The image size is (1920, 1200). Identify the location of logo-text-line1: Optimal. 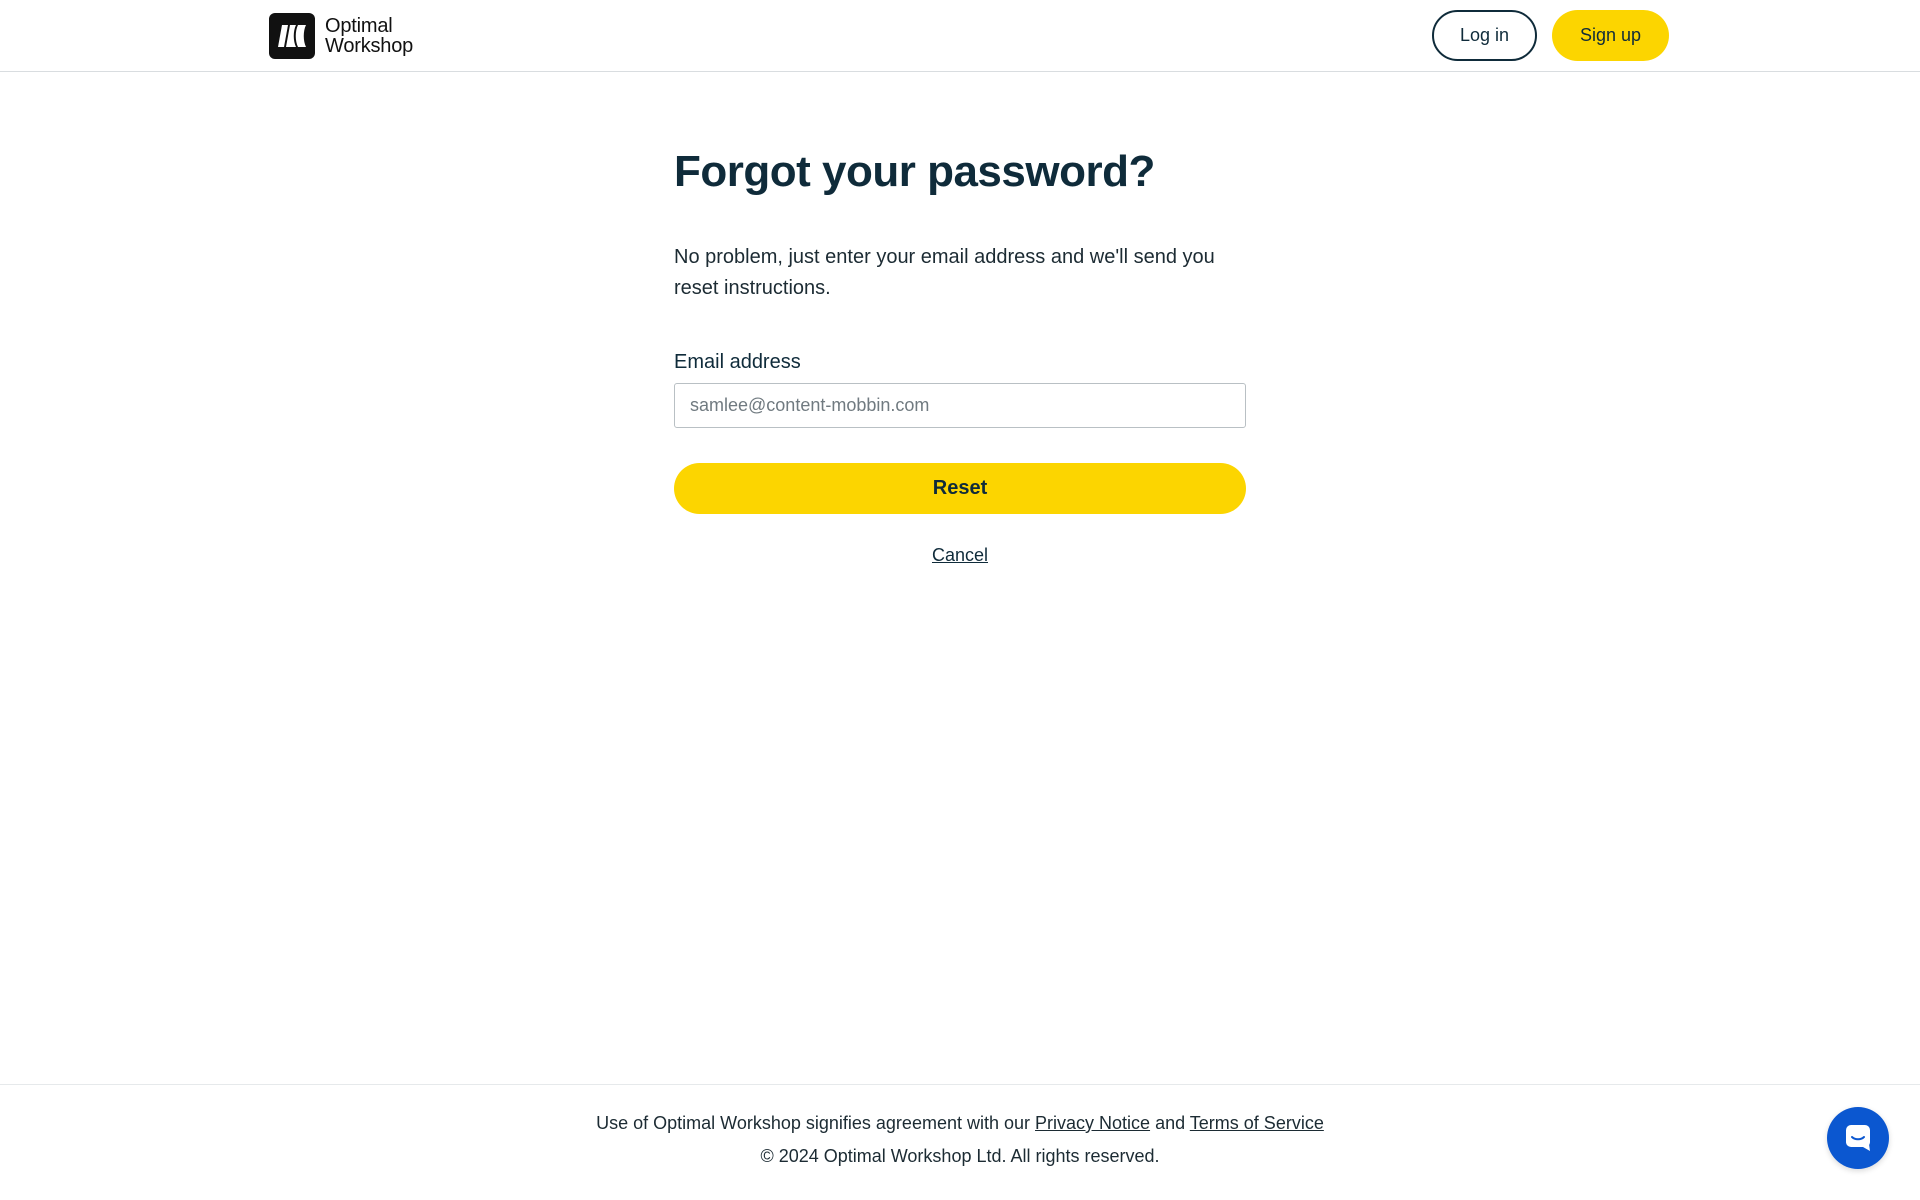
(359, 26).